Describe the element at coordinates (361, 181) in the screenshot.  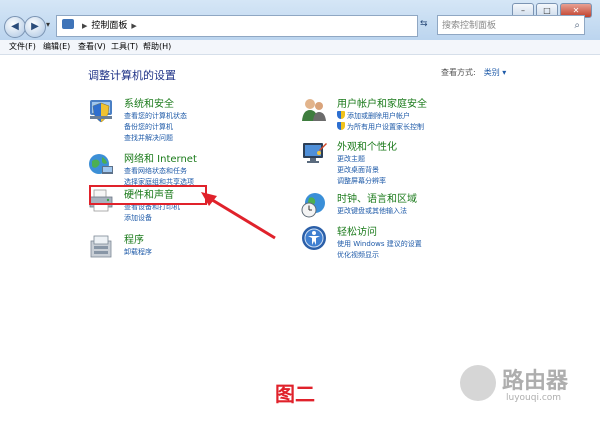
I see `link-screen-resolution: 调整屏幕分辨率` at that location.